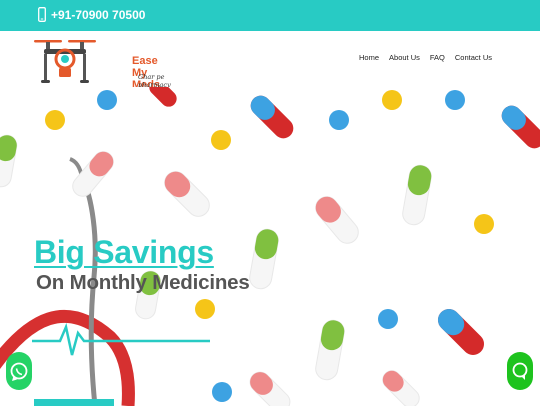 Image resolution: width=540 pixels, height=406 pixels. What do you see at coordinates (270, 15) in the screenshot?
I see `top-bar: +91-70900 70500` at bounding box center [270, 15].